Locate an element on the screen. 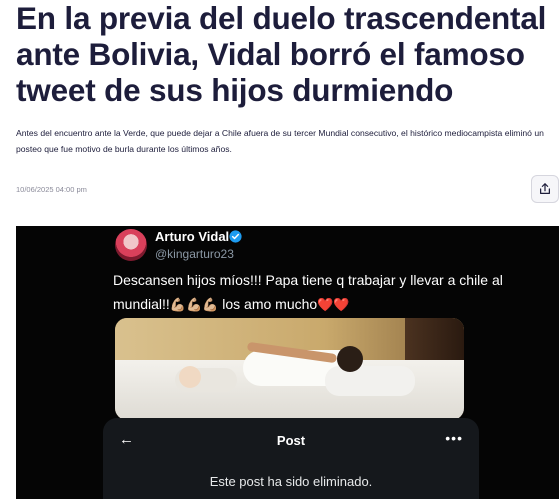 This screenshot has width=559, height=499. share-button is located at coordinates (545, 189).